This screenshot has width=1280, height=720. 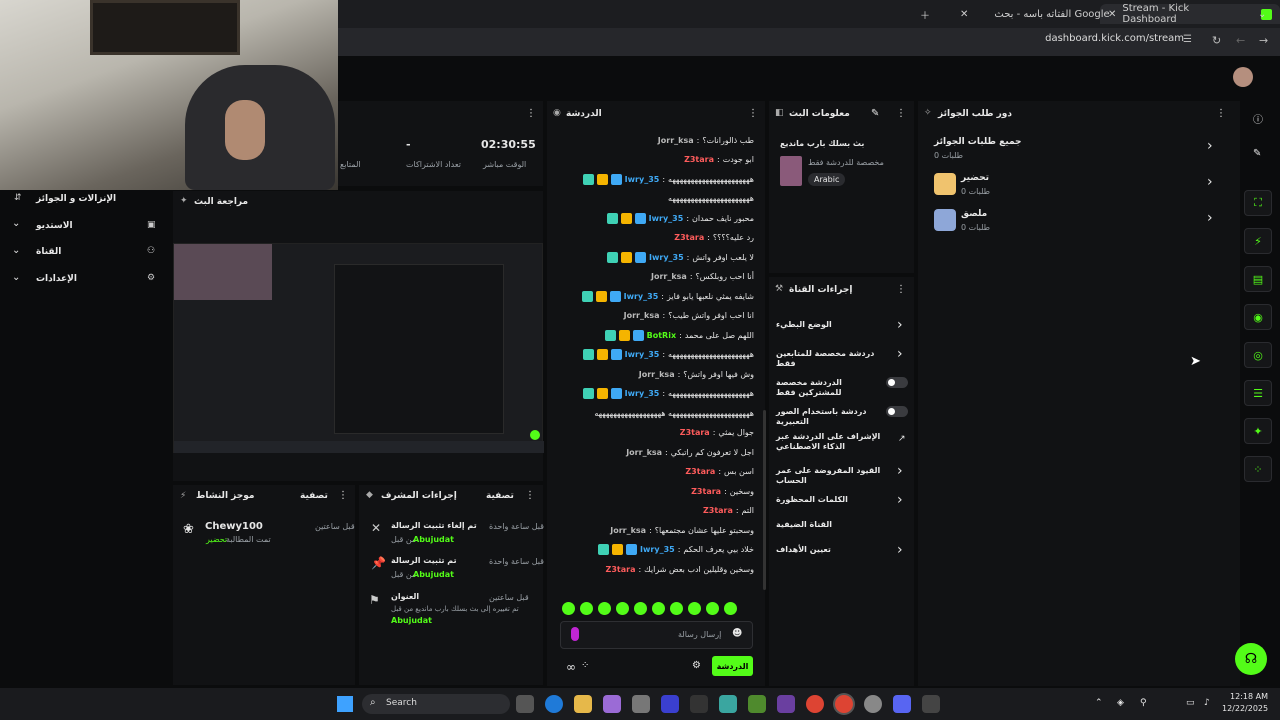 I want to click on channel-action-item: تعيين الأهداف, so click(x=831, y=550).